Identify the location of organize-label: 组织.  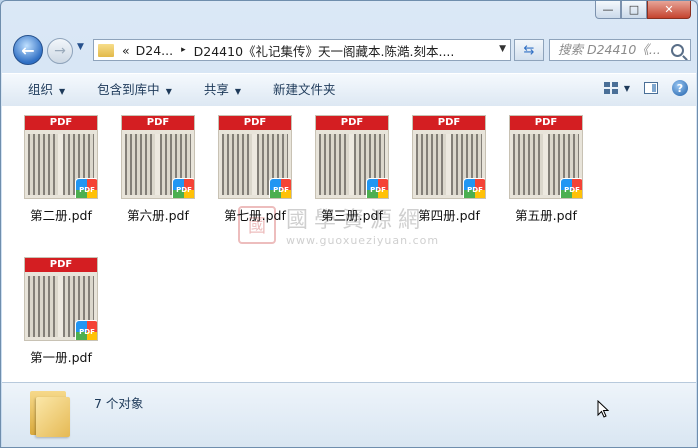
(41, 89).